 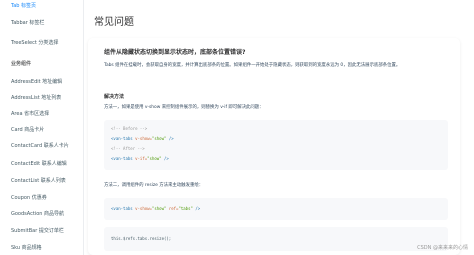 What do you see at coordinates (114, 97) in the screenshot?
I see `solution-heading: 解决方法` at bounding box center [114, 97].